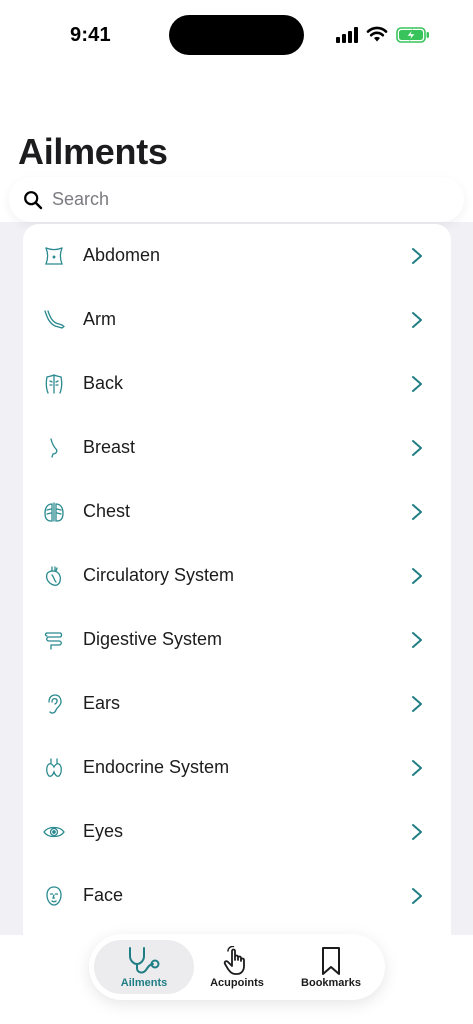 This screenshot has height=1024, width=473. I want to click on ailment-item-breast: Breast, so click(237, 448).